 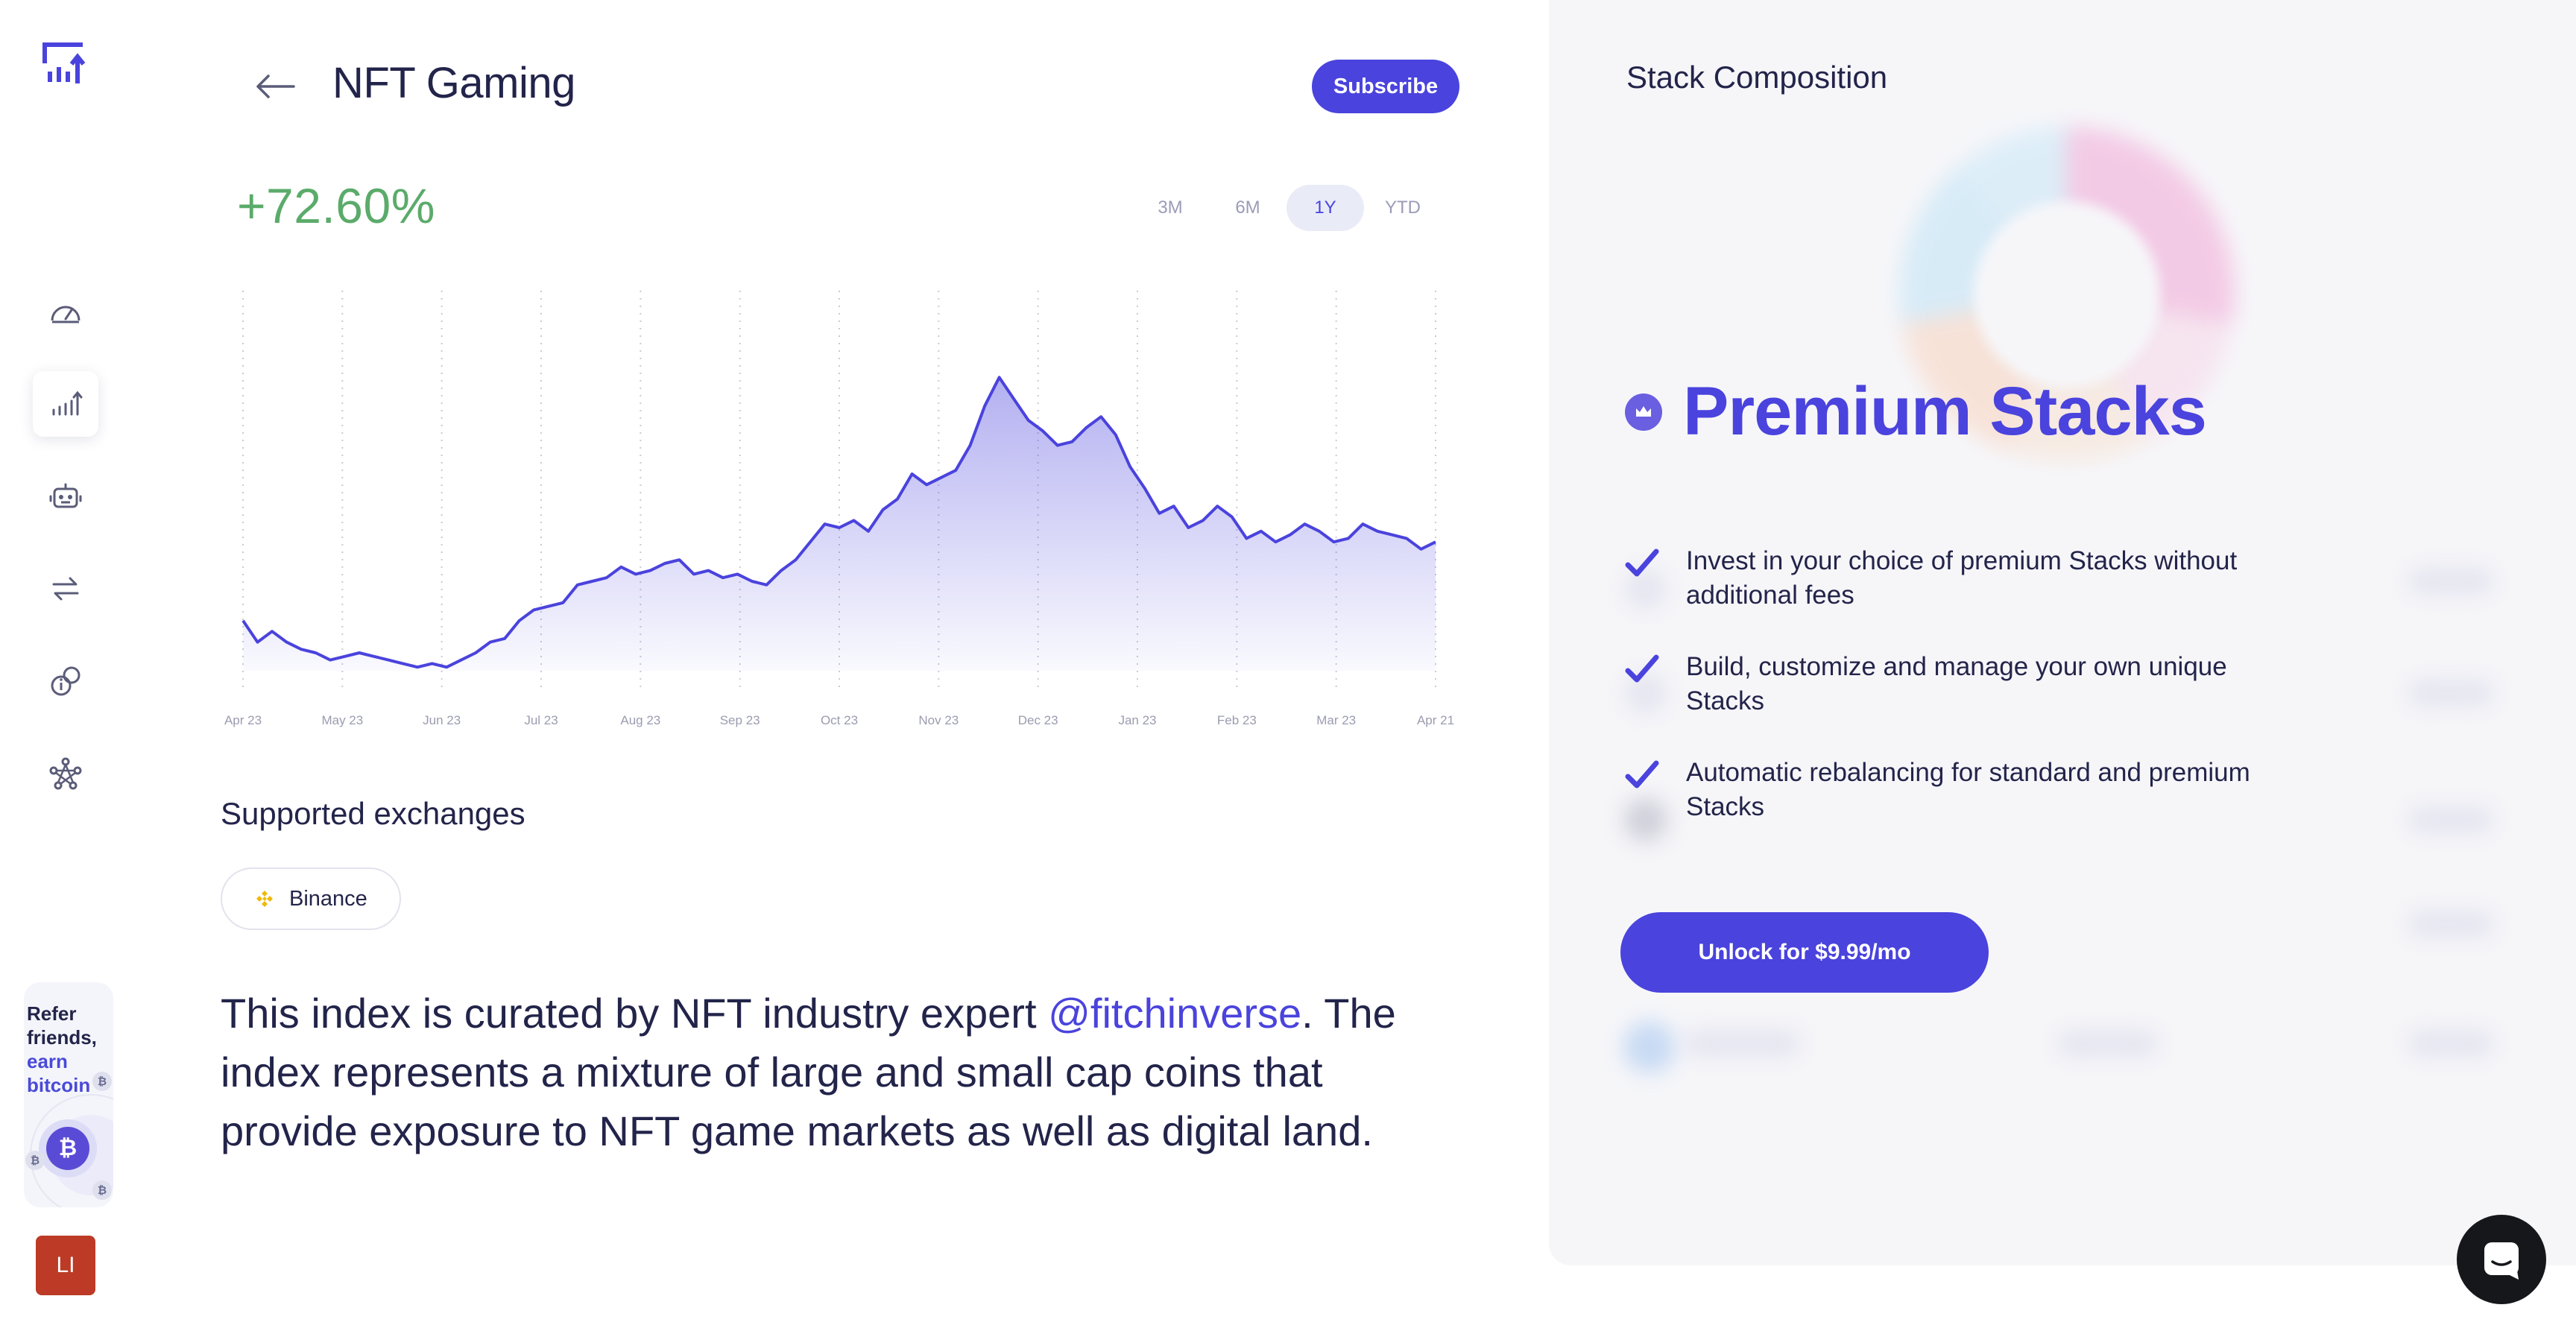 What do you see at coordinates (328, 898) in the screenshot?
I see `exchange-name: Binance` at bounding box center [328, 898].